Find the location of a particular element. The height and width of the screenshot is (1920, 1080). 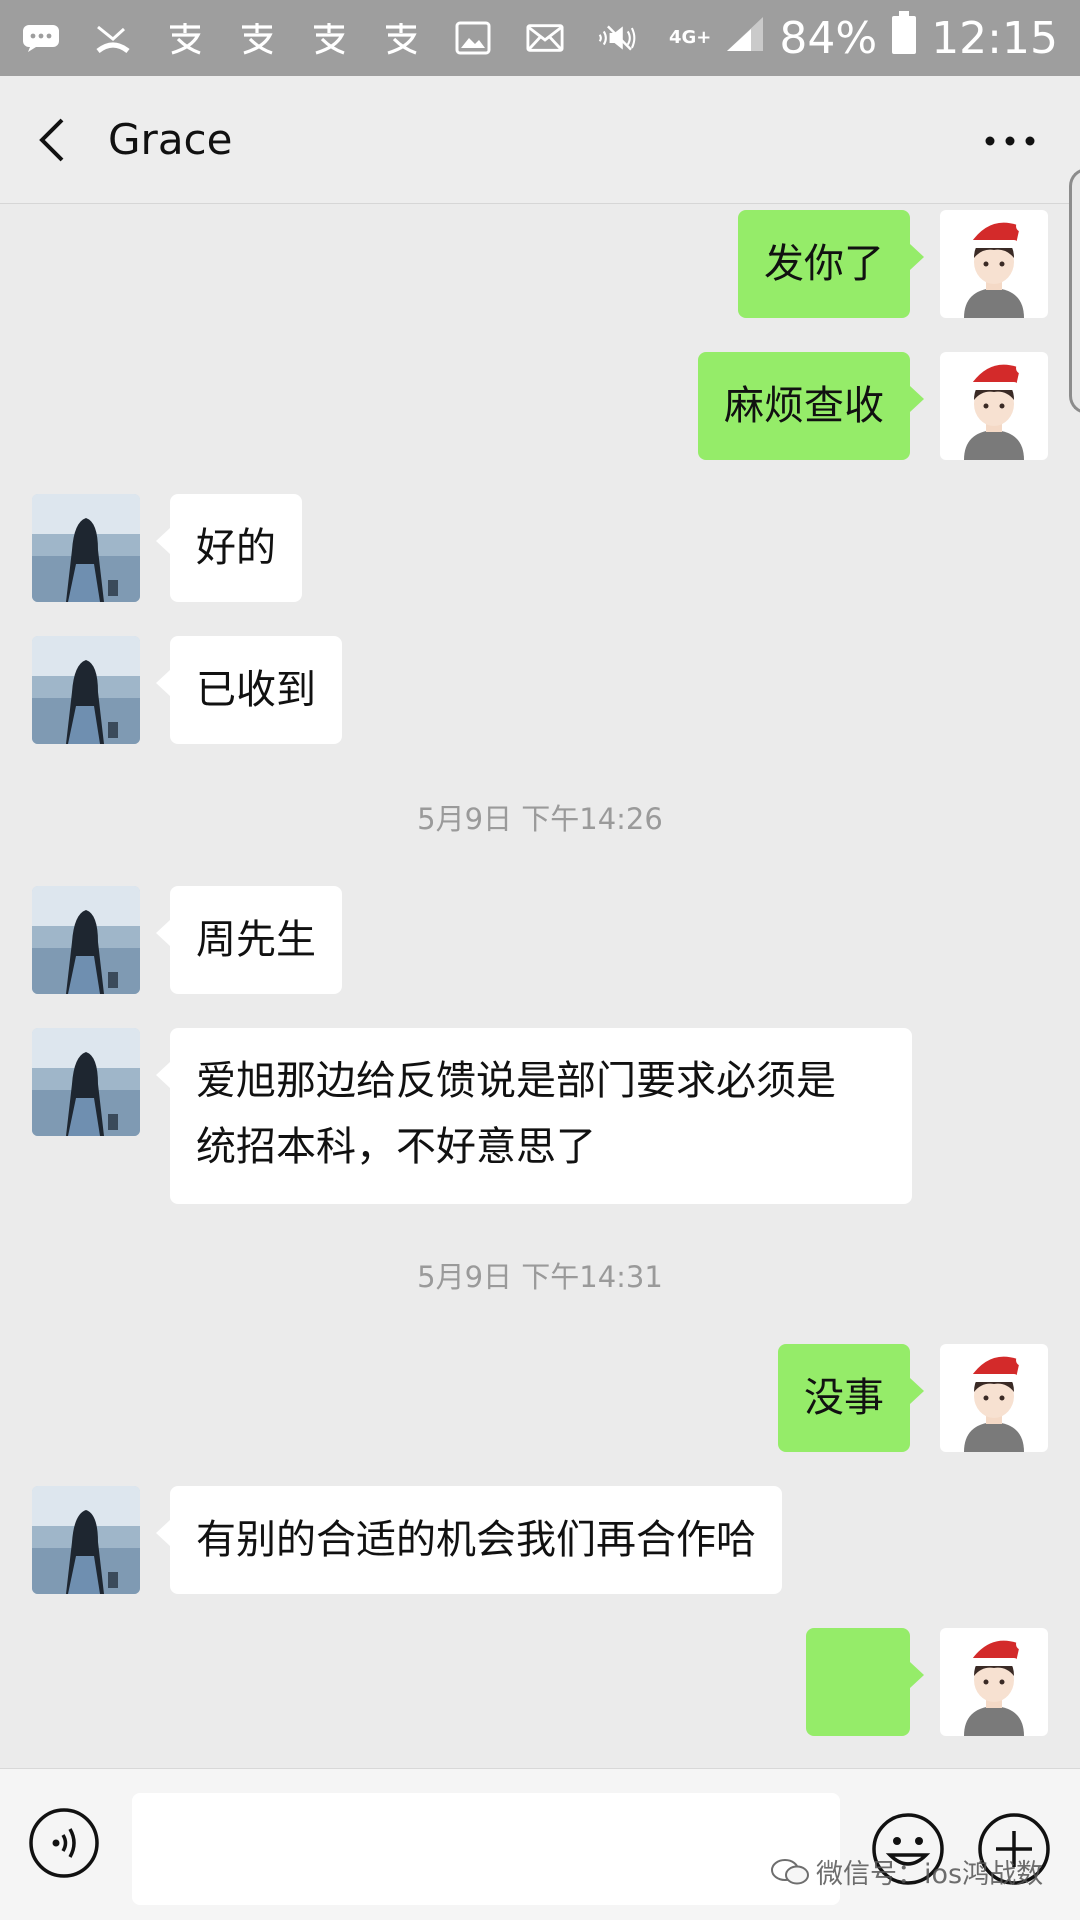

battery-icon is located at coordinates (904, 38).